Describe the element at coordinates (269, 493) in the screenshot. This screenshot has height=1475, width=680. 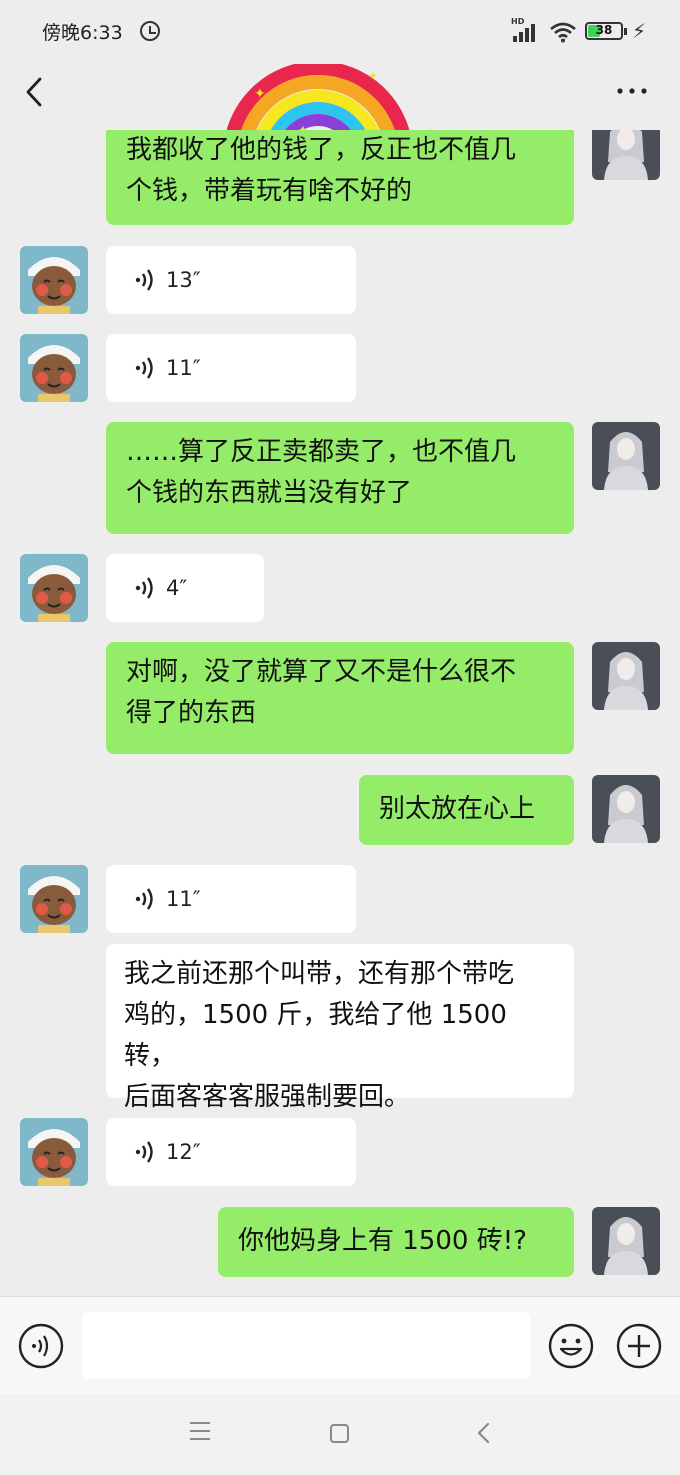
I see `message-line: 个钱的东西就当没有好了` at that location.